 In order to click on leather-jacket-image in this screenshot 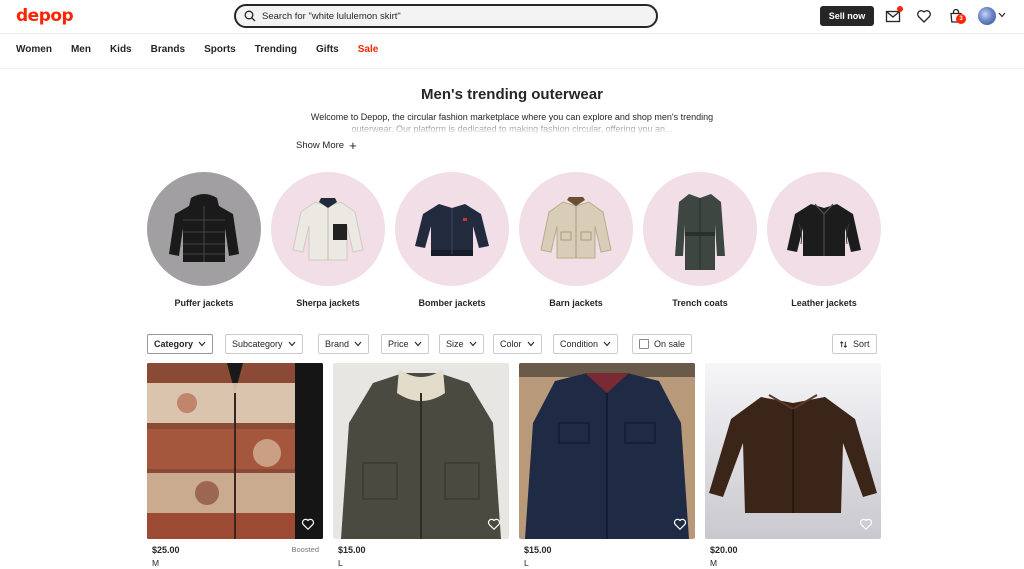, I will do `click(824, 229)`.